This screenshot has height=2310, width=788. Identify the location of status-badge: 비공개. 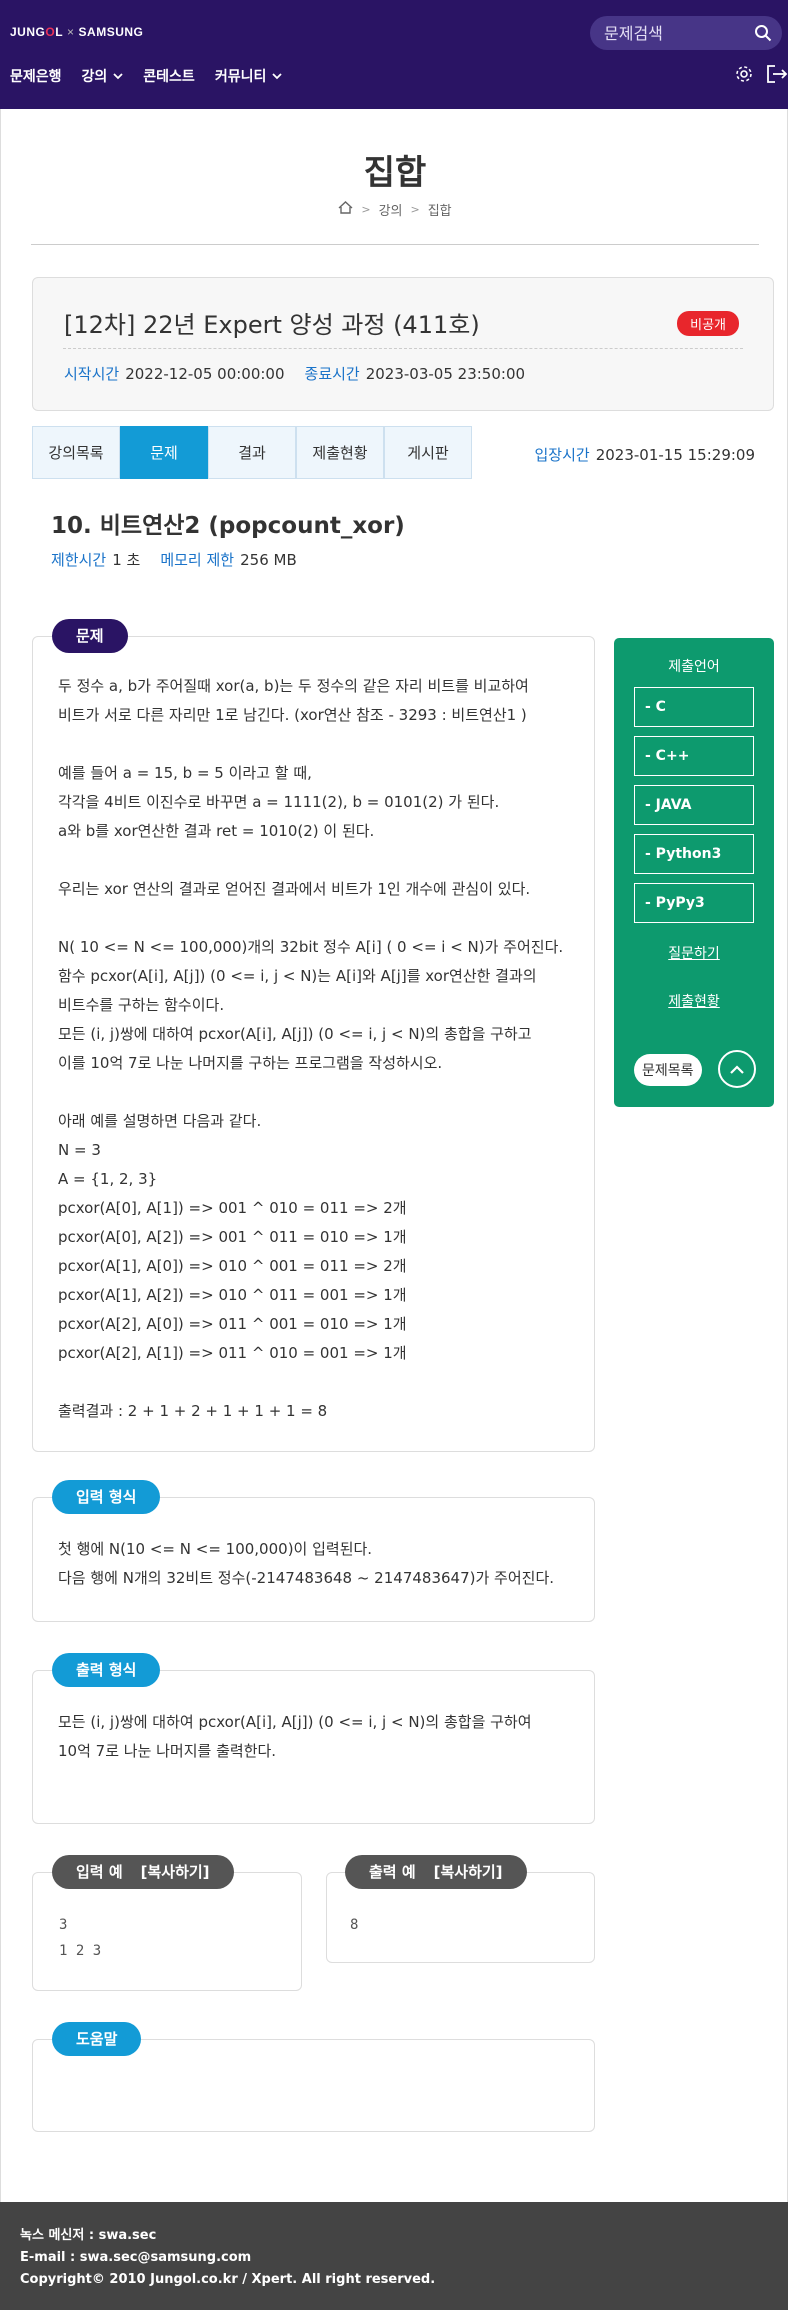
(708, 323).